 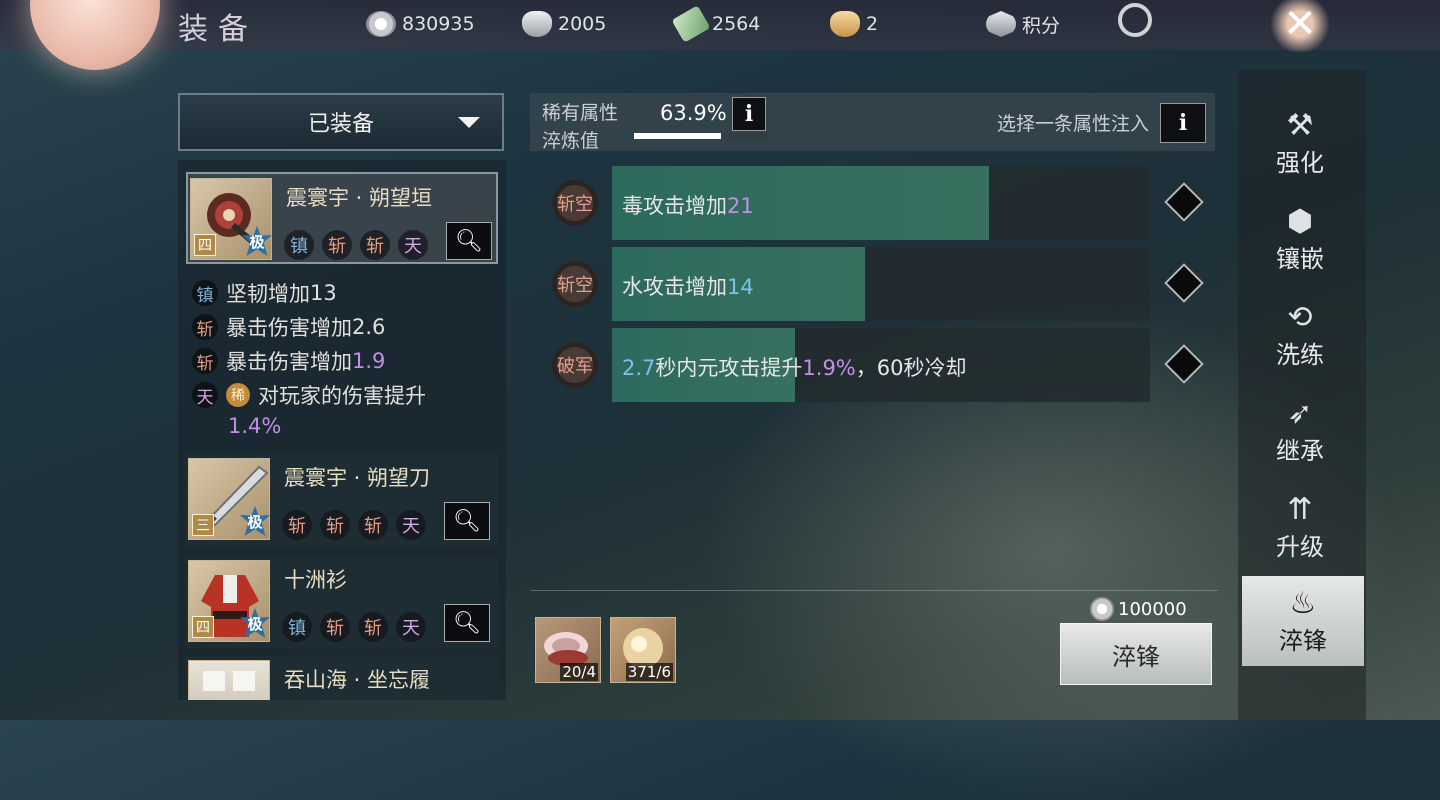 I want to click on points-button: 积分, so click(x=1023, y=24).